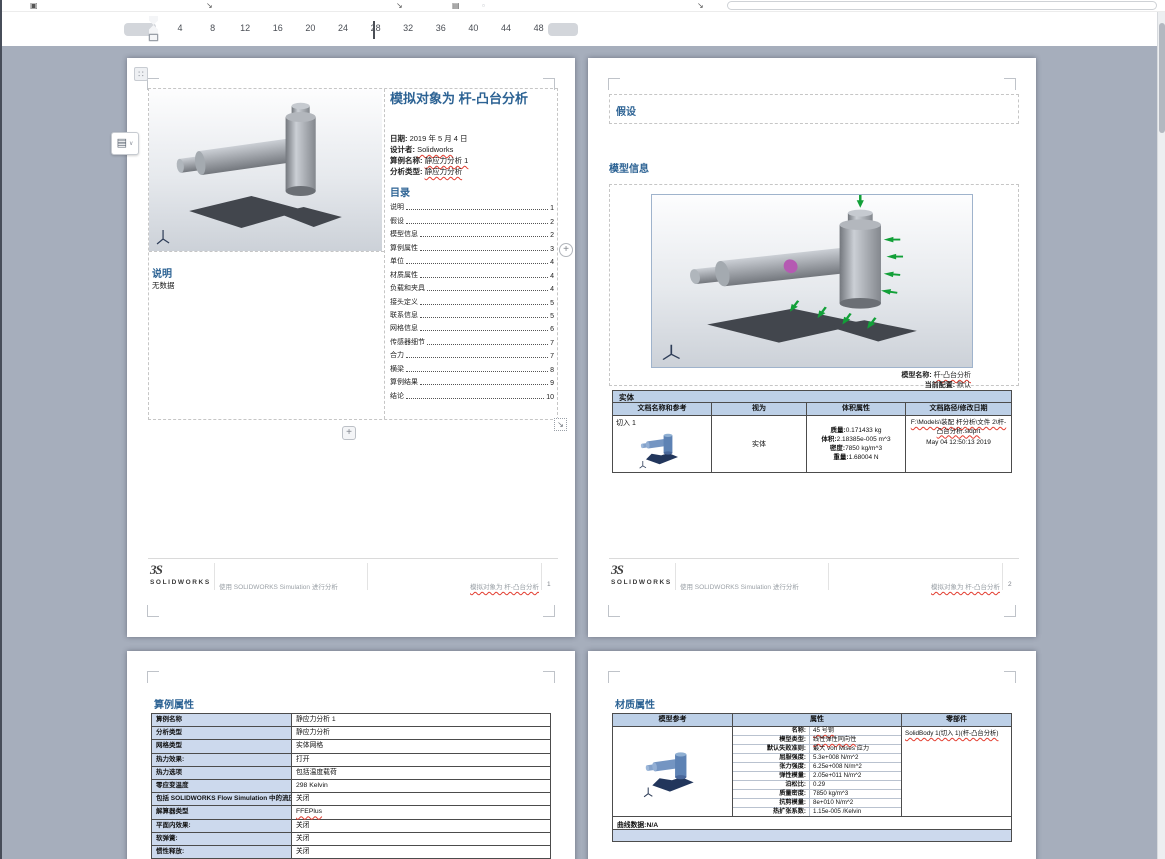  I want to click on material-property-label: 模型类型:, so click(792, 739).